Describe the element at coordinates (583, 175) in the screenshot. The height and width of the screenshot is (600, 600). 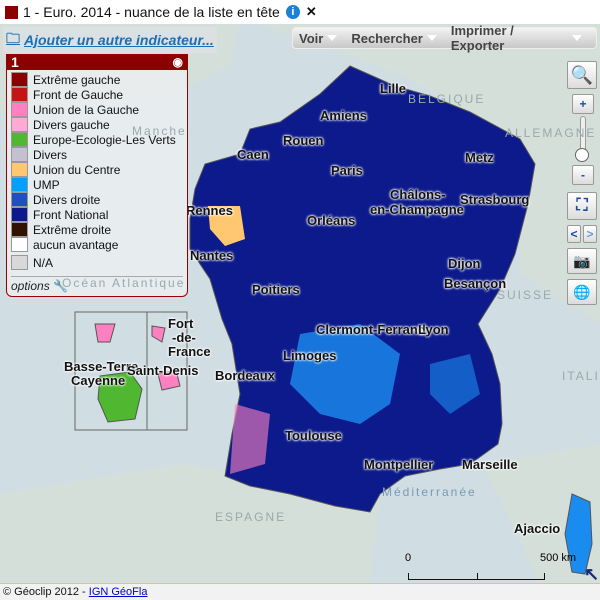
I see `zoom-out-button: -` at that location.